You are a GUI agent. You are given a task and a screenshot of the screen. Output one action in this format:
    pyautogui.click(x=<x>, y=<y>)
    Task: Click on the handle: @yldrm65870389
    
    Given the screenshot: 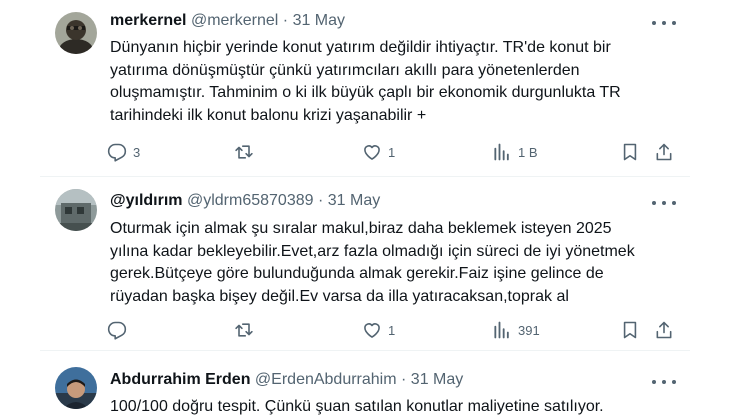 What is the action you would take?
    pyautogui.click(x=250, y=200)
    